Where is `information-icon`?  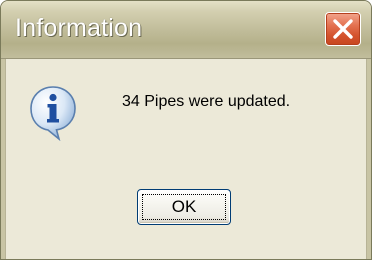
information-icon is located at coordinates (53, 113).